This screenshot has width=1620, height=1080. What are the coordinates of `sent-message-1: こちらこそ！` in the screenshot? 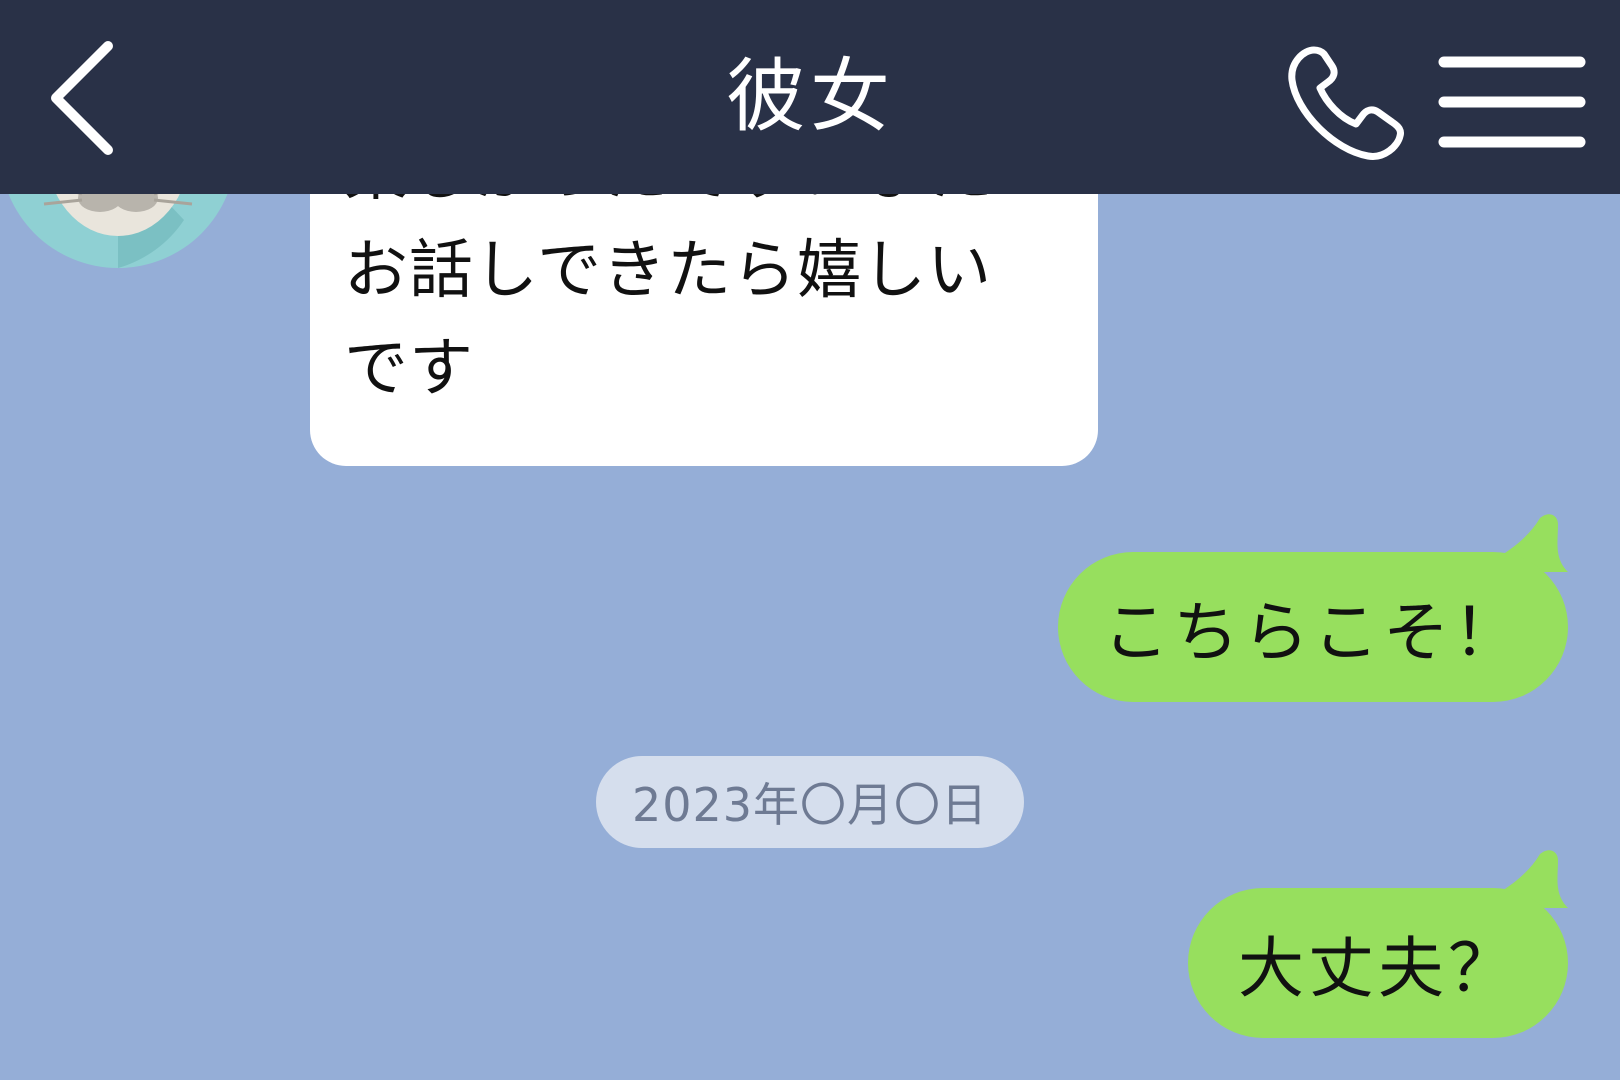 It's located at (1314, 609).